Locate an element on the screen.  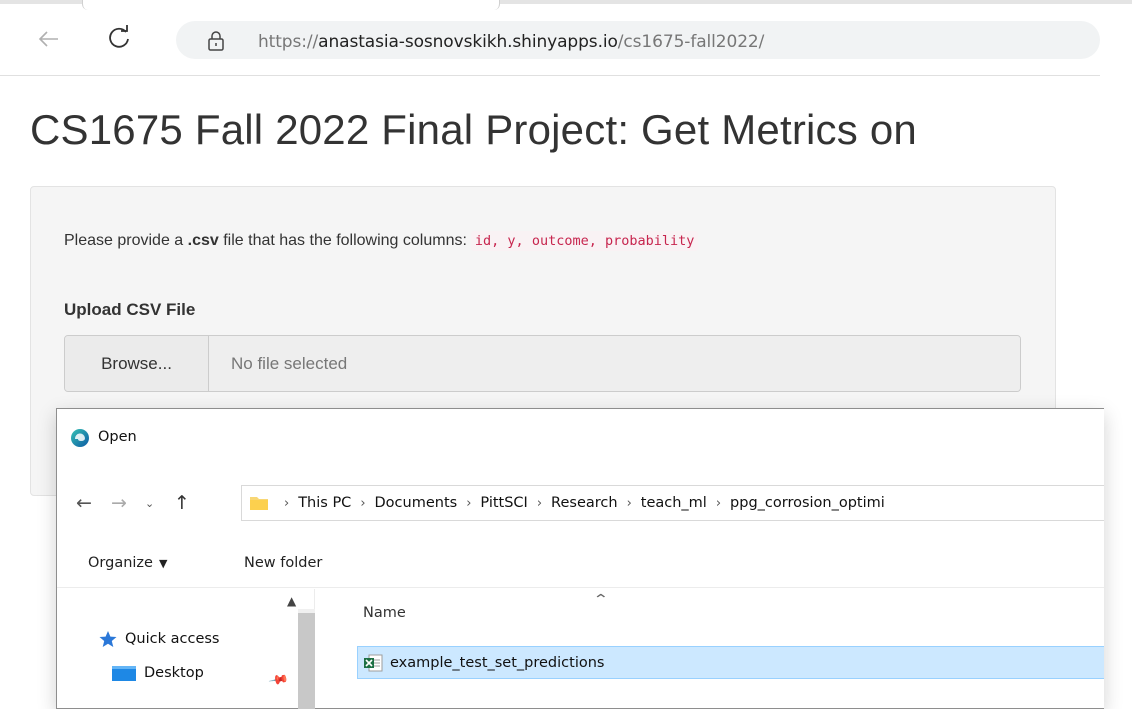
dialog-titlebar: Open is located at coordinates (580, 434).